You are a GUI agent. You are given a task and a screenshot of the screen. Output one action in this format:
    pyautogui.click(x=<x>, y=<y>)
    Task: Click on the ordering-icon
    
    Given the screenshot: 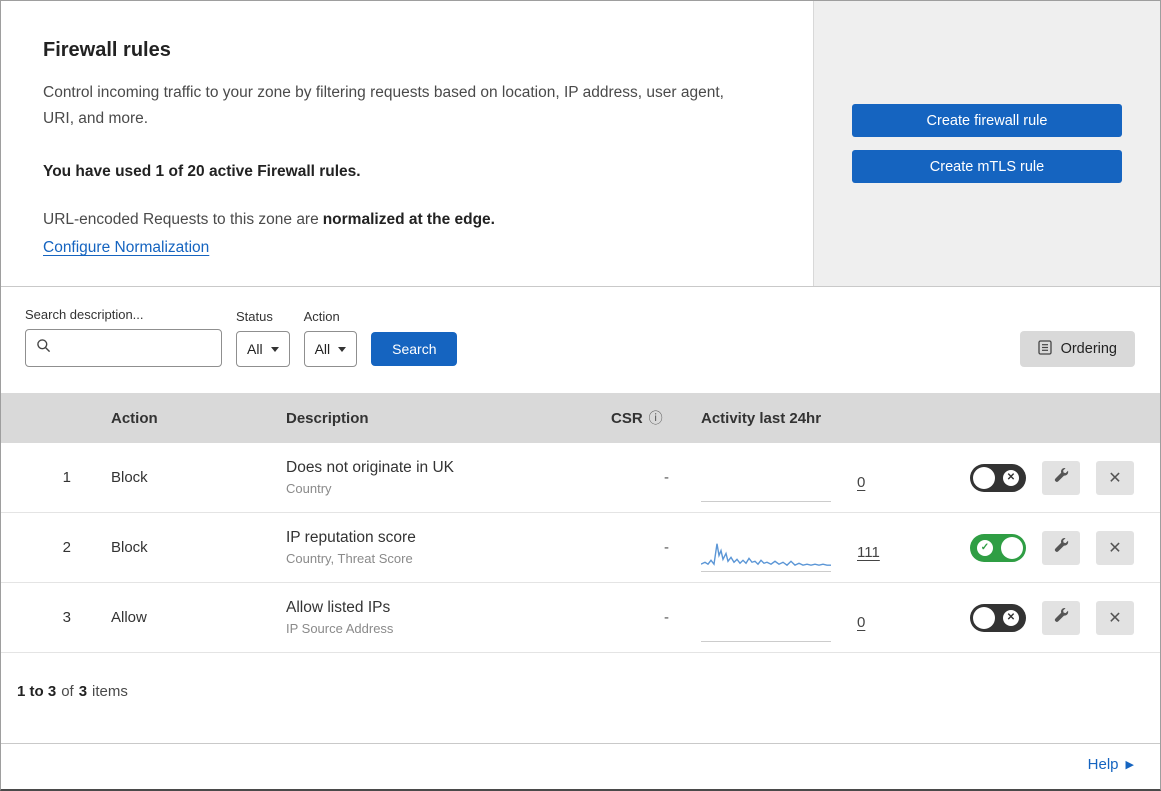 What is the action you would take?
    pyautogui.click(x=1044, y=349)
    